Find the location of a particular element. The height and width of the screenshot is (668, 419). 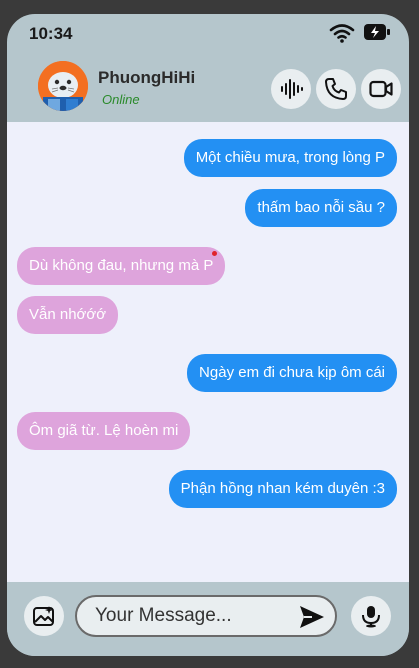

chat-header: PhuongHiHi Online is located at coordinates (208, 89).